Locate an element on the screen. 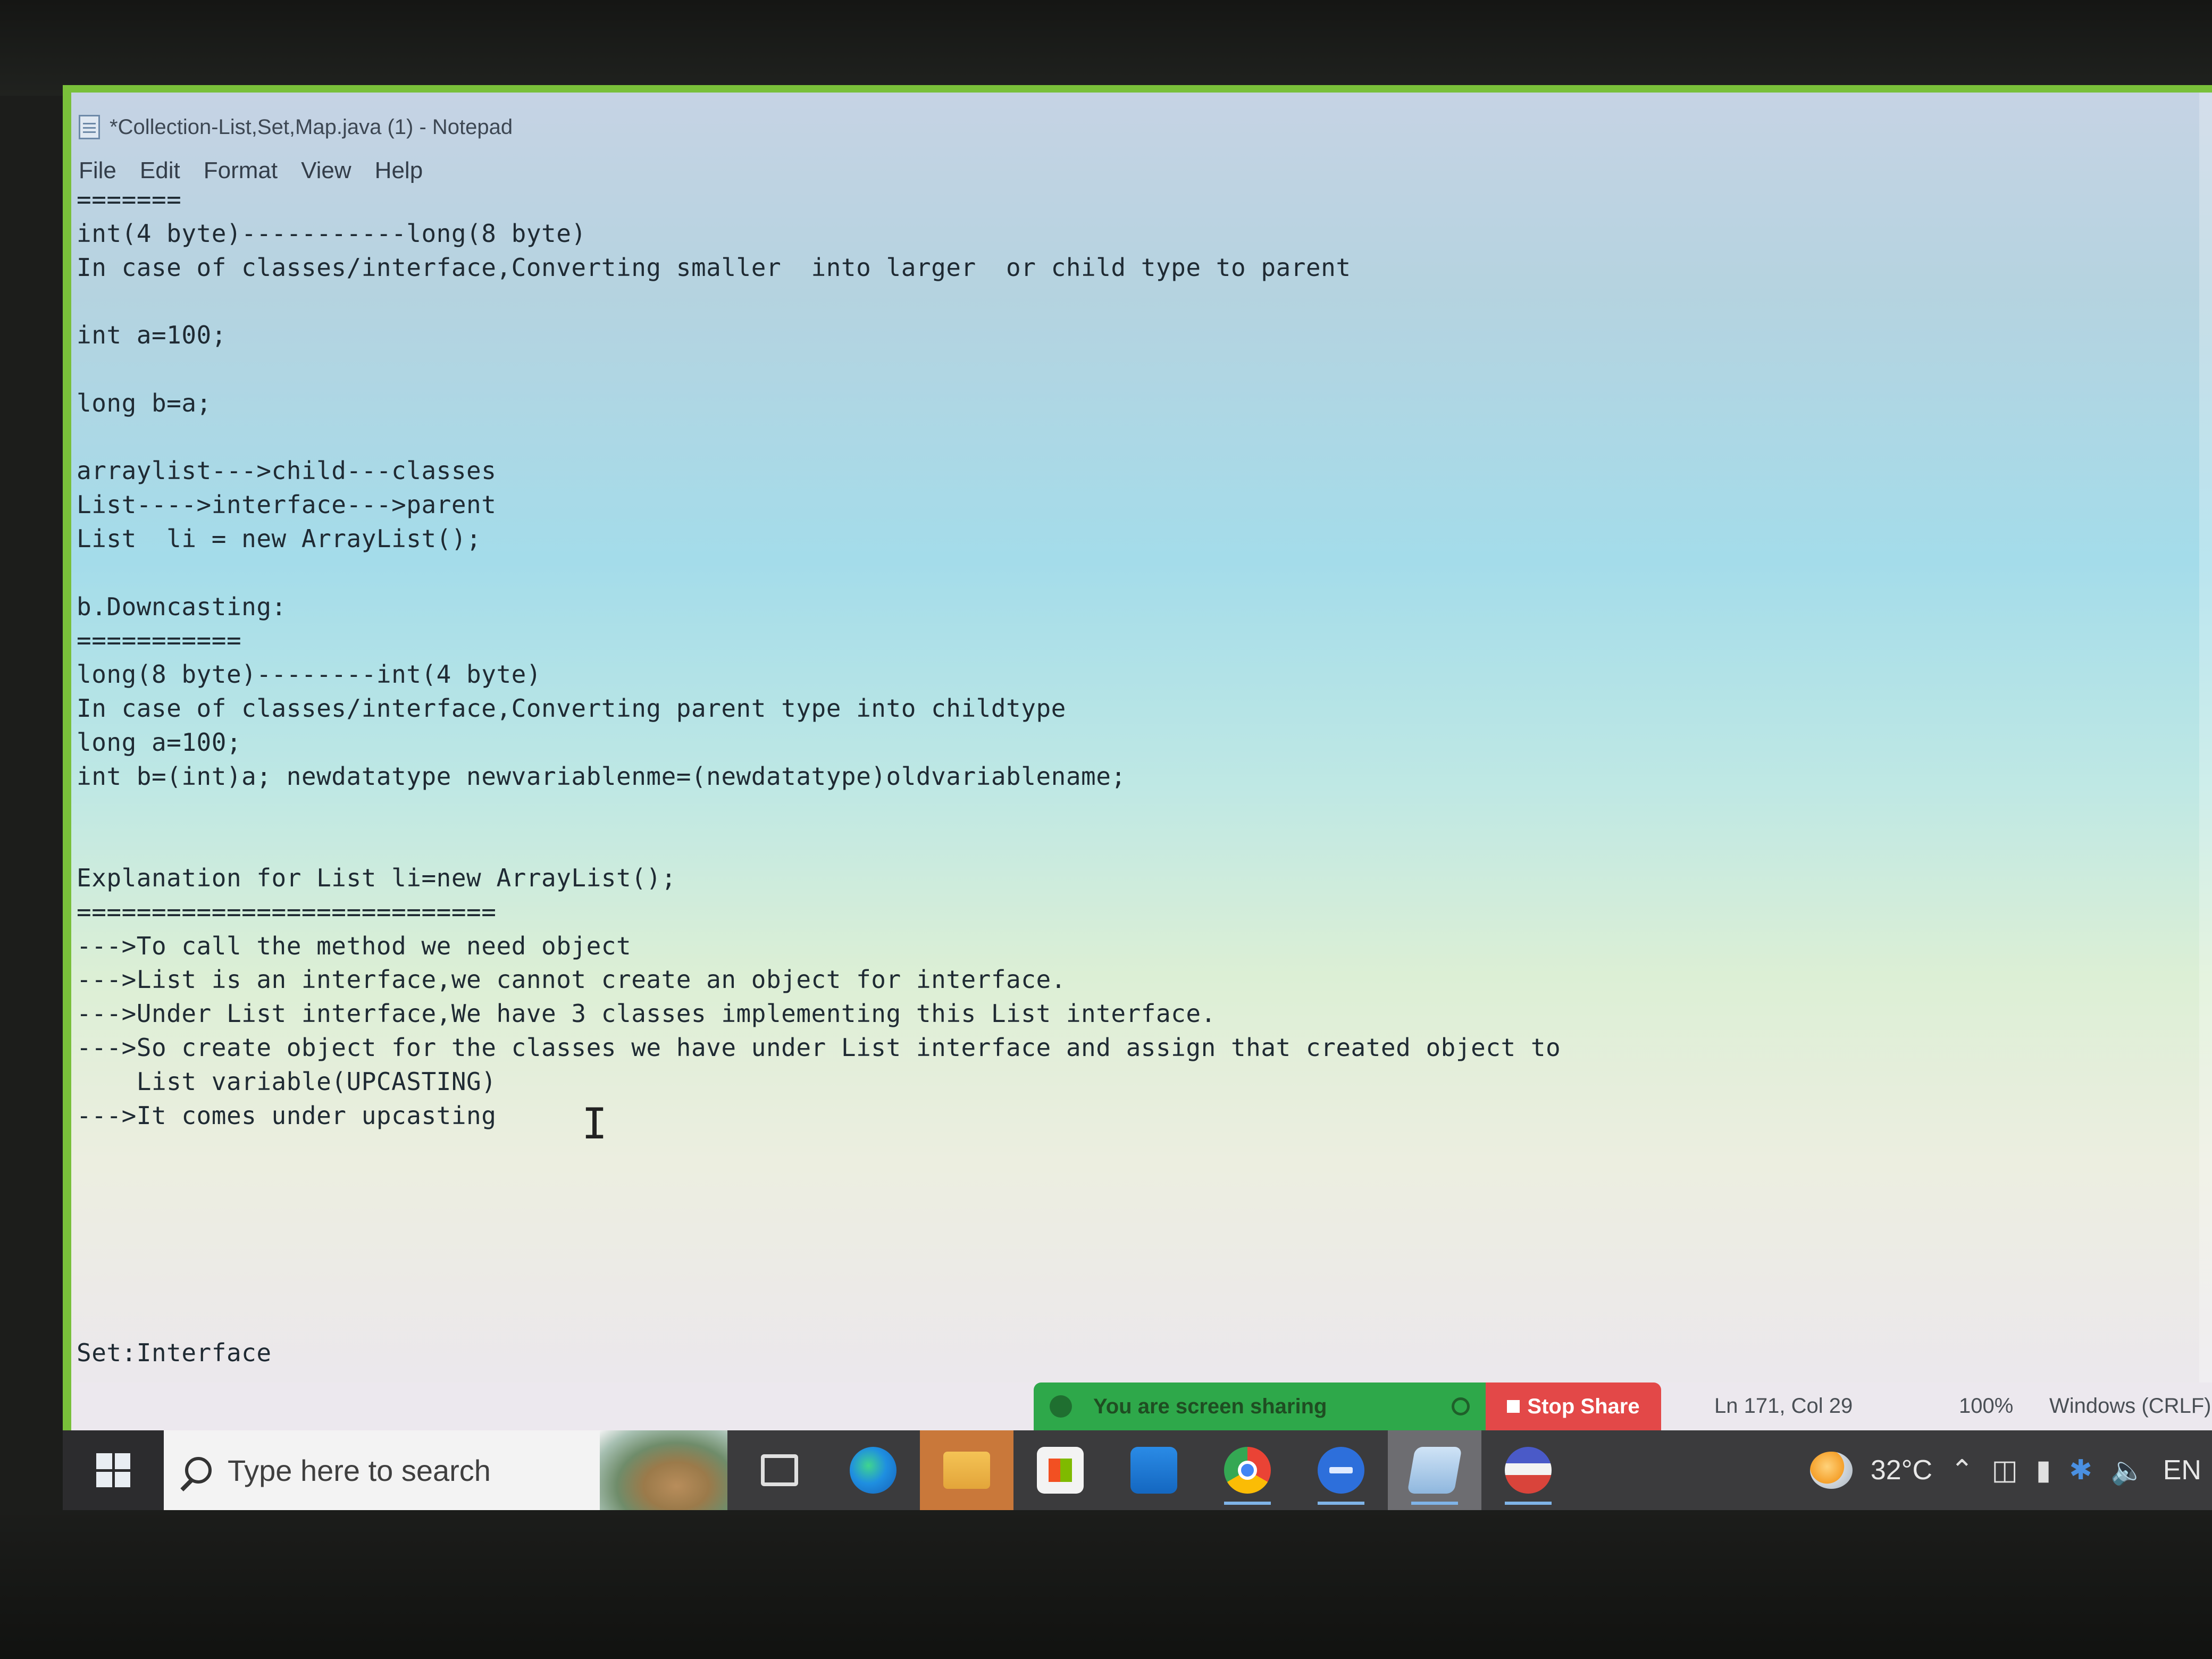 Image resolution: width=2212 pixels, height=1659 pixels. screen-sharing-text: You are screen sharing is located at coordinates (1210, 1406).